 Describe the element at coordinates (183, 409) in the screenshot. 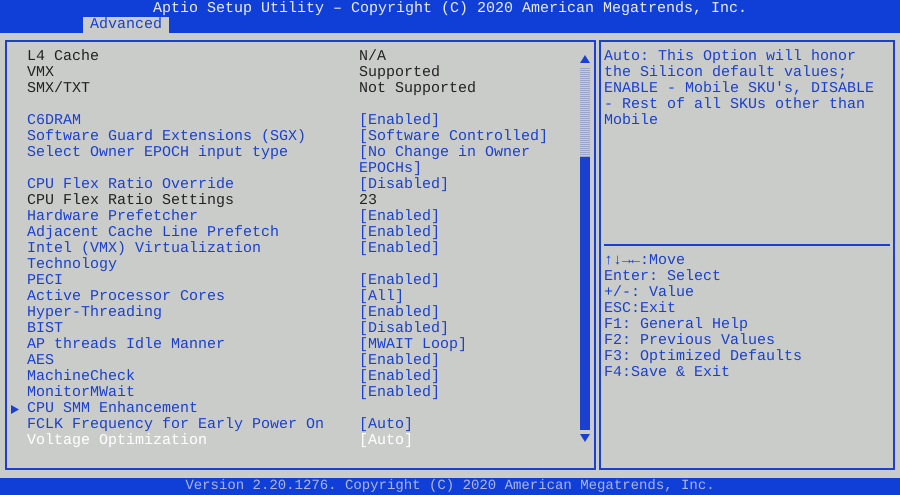

I see `setting-label: CPU SMM Enhancement` at that location.